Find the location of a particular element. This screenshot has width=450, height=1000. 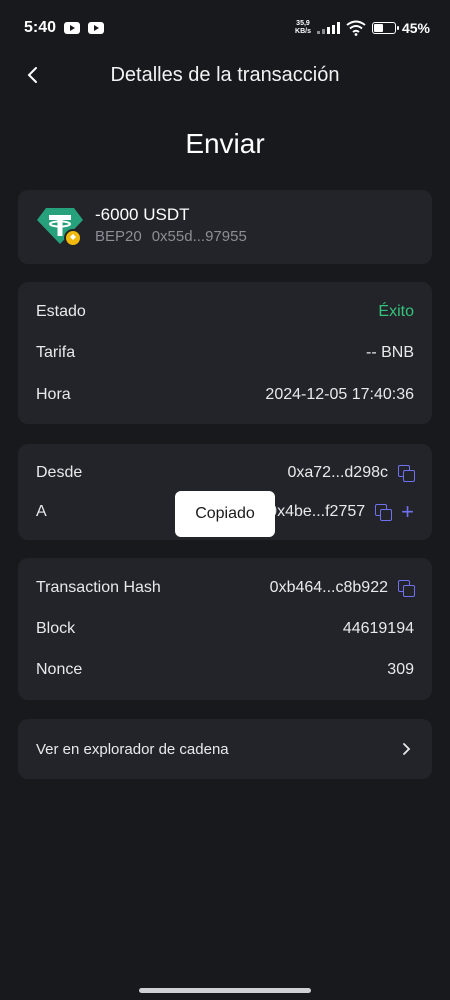

time-label: Hora is located at coordinates (53, 394).